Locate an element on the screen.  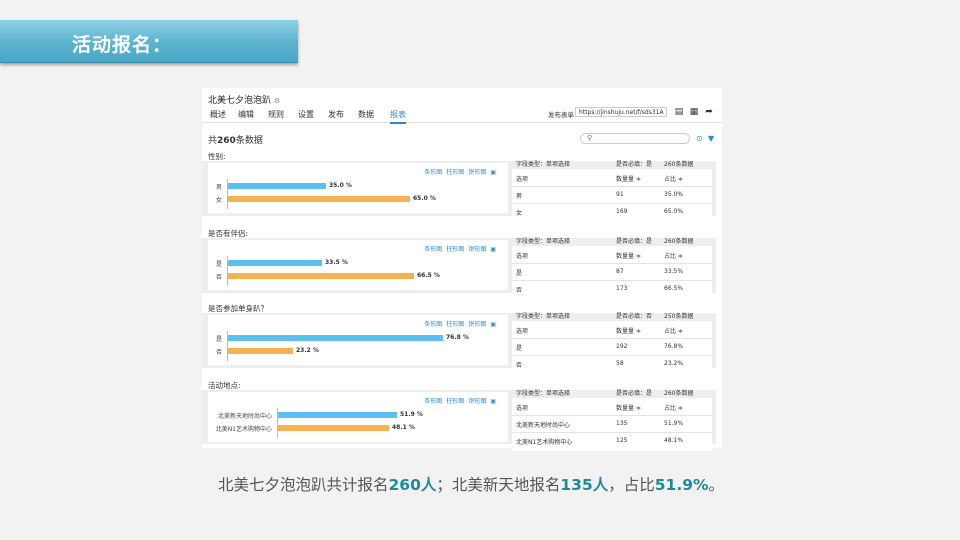
tab-1: 概述 is located at coordinates (218, 114).